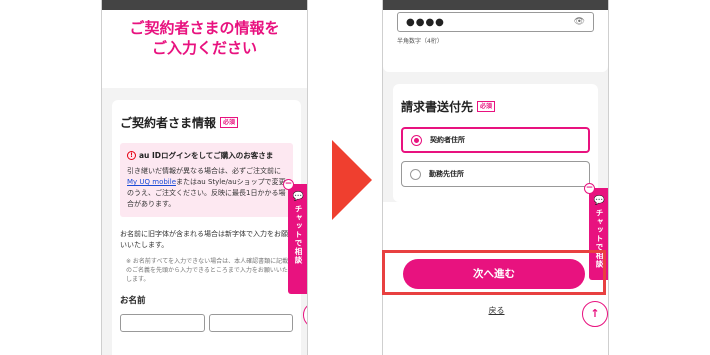 This screenshot has width=710, height=355. What do you see at coordinates (206, 323) in the screenshot?
I see `name-fields` at bounding box center [206, 323].